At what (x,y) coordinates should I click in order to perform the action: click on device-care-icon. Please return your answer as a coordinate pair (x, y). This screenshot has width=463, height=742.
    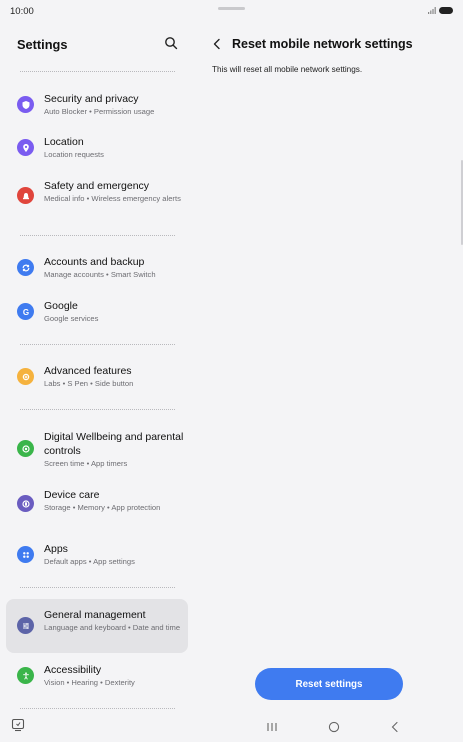
    Looking at the image, I should click on (25, 503).